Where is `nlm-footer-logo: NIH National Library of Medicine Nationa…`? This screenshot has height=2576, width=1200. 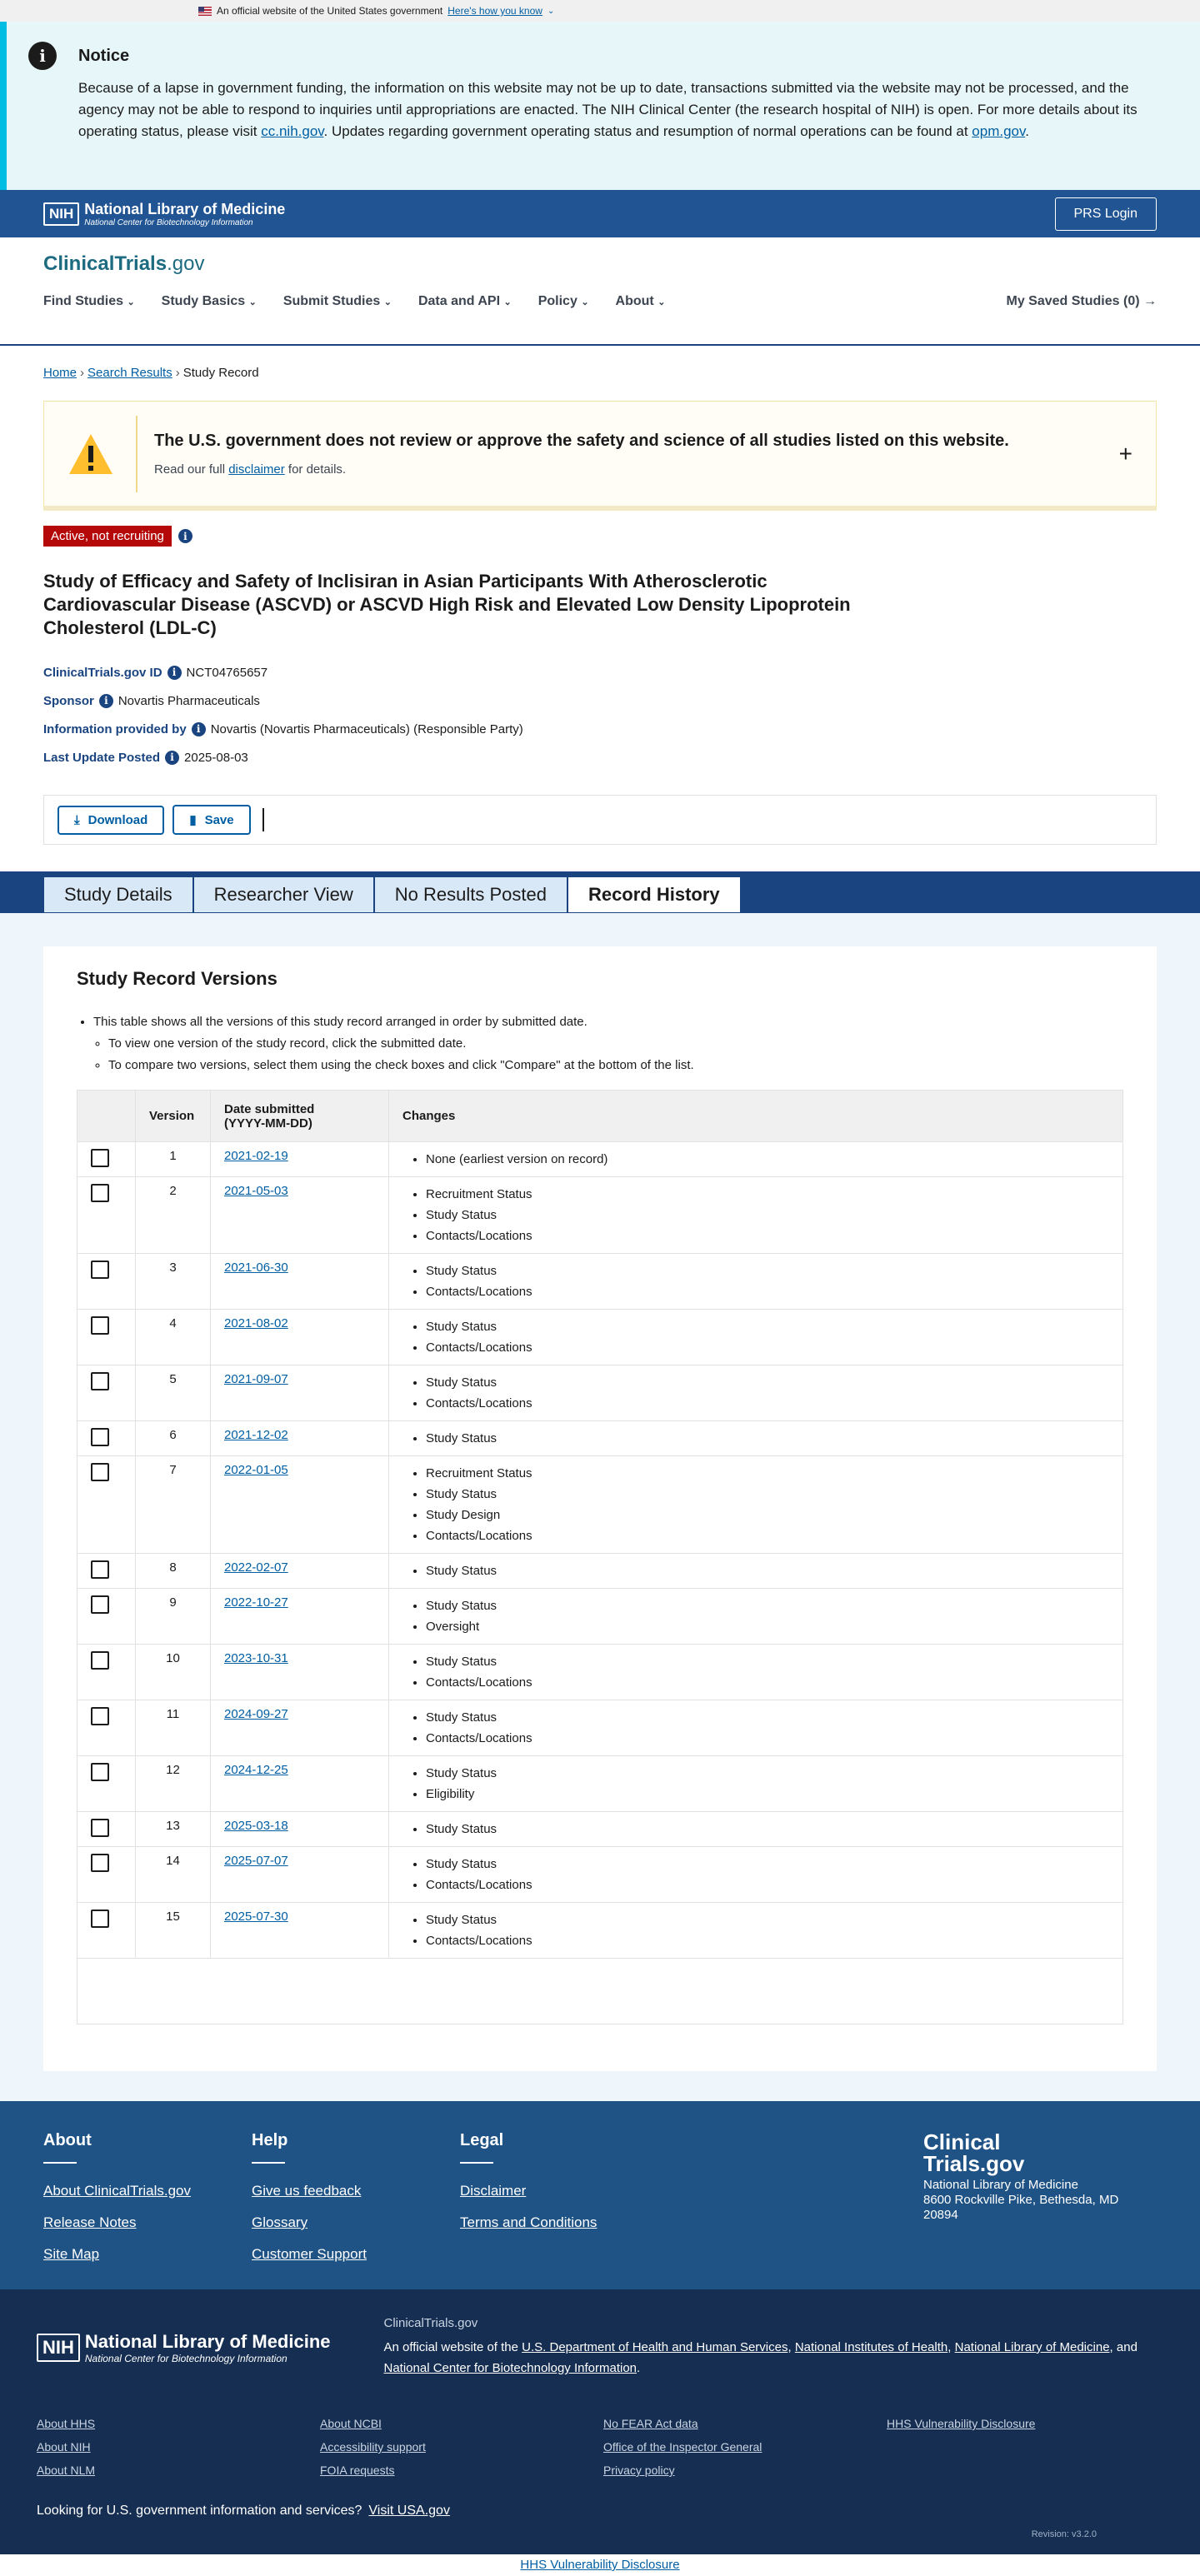 nlm-footer-logo: NIH National Library of Medicine Nationa… is located at coordinates (184, 2347).